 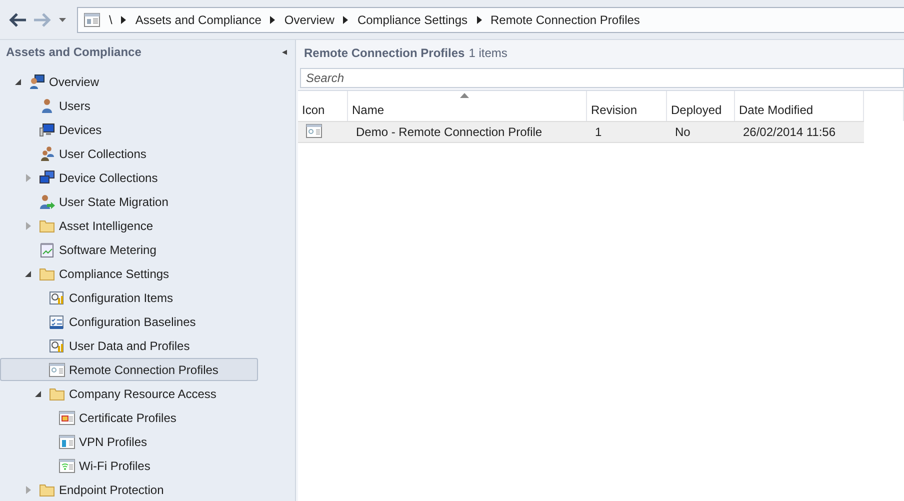 I want to click on computers-icon, so click(x=47, y=178).